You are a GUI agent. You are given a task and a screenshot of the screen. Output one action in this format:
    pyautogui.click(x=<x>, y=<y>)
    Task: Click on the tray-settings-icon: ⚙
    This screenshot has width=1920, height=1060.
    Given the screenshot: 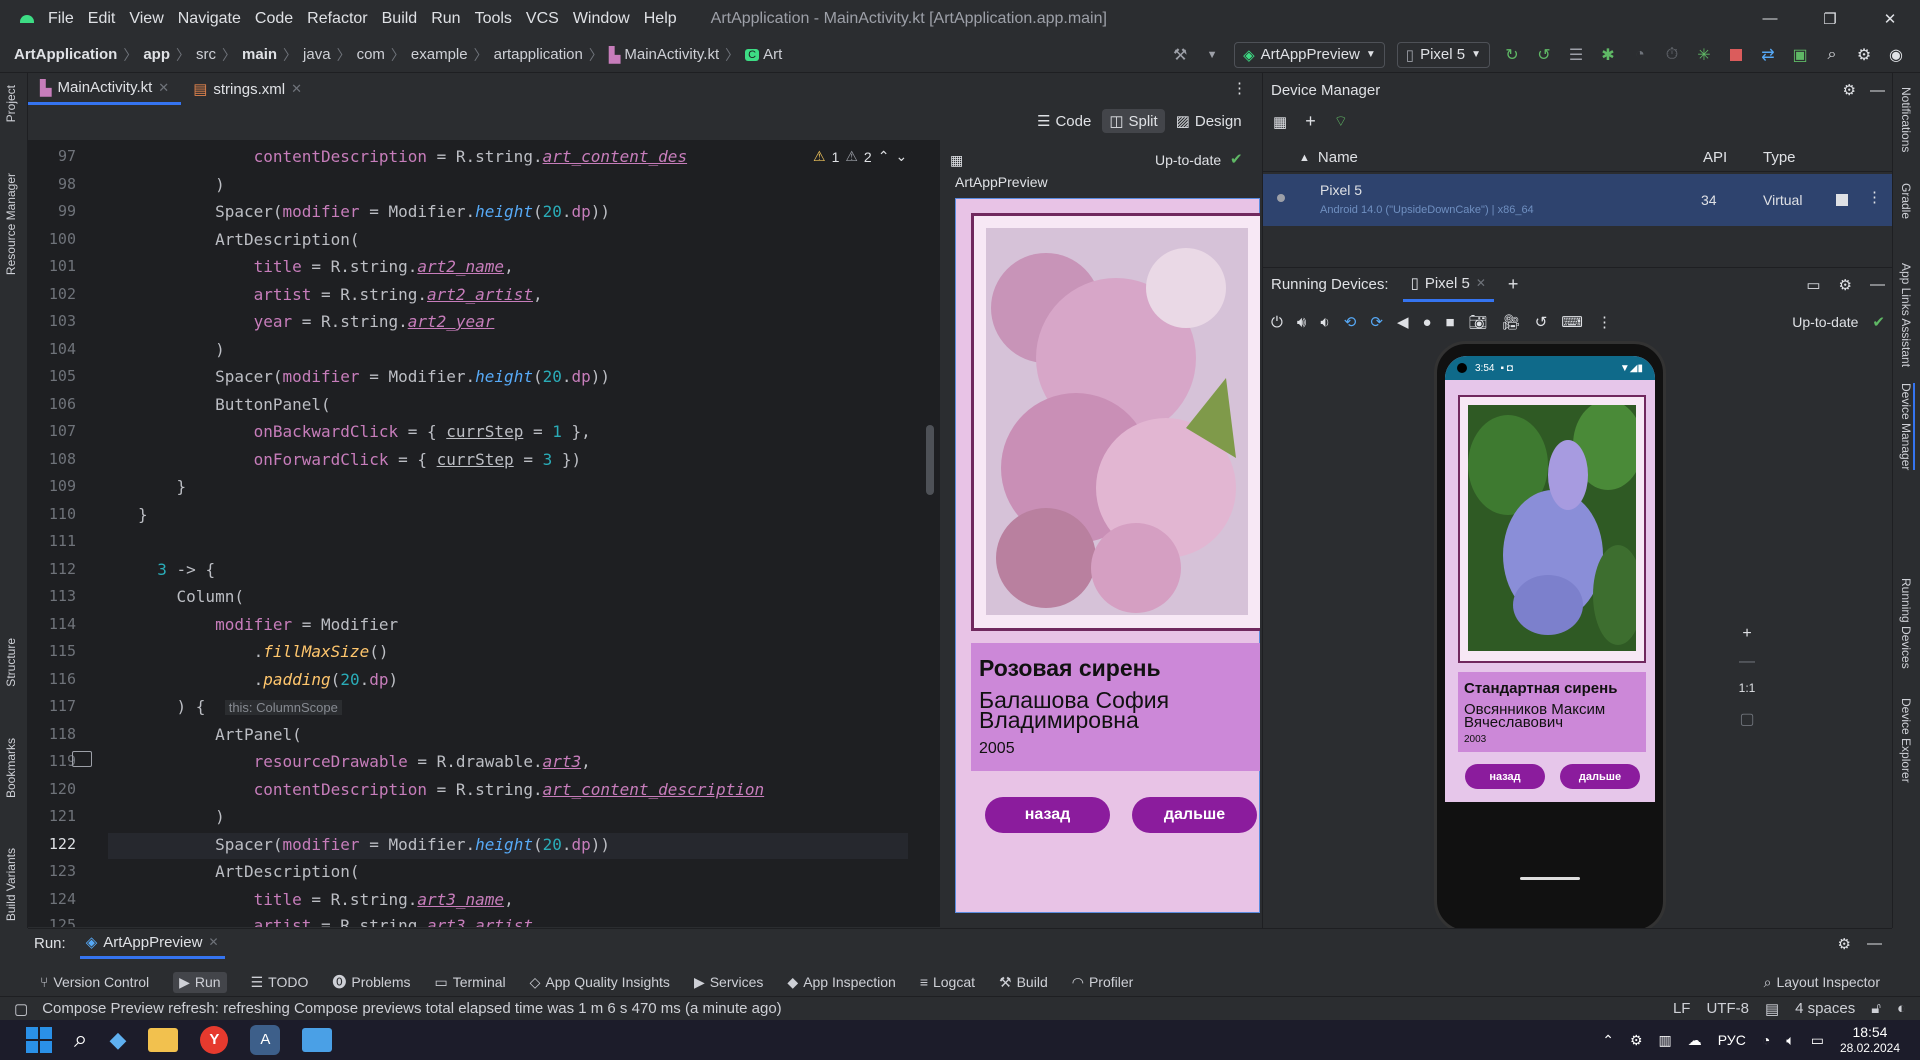 What is the action you would take?
    pyautogui.click(x=1636, y=1040)
    